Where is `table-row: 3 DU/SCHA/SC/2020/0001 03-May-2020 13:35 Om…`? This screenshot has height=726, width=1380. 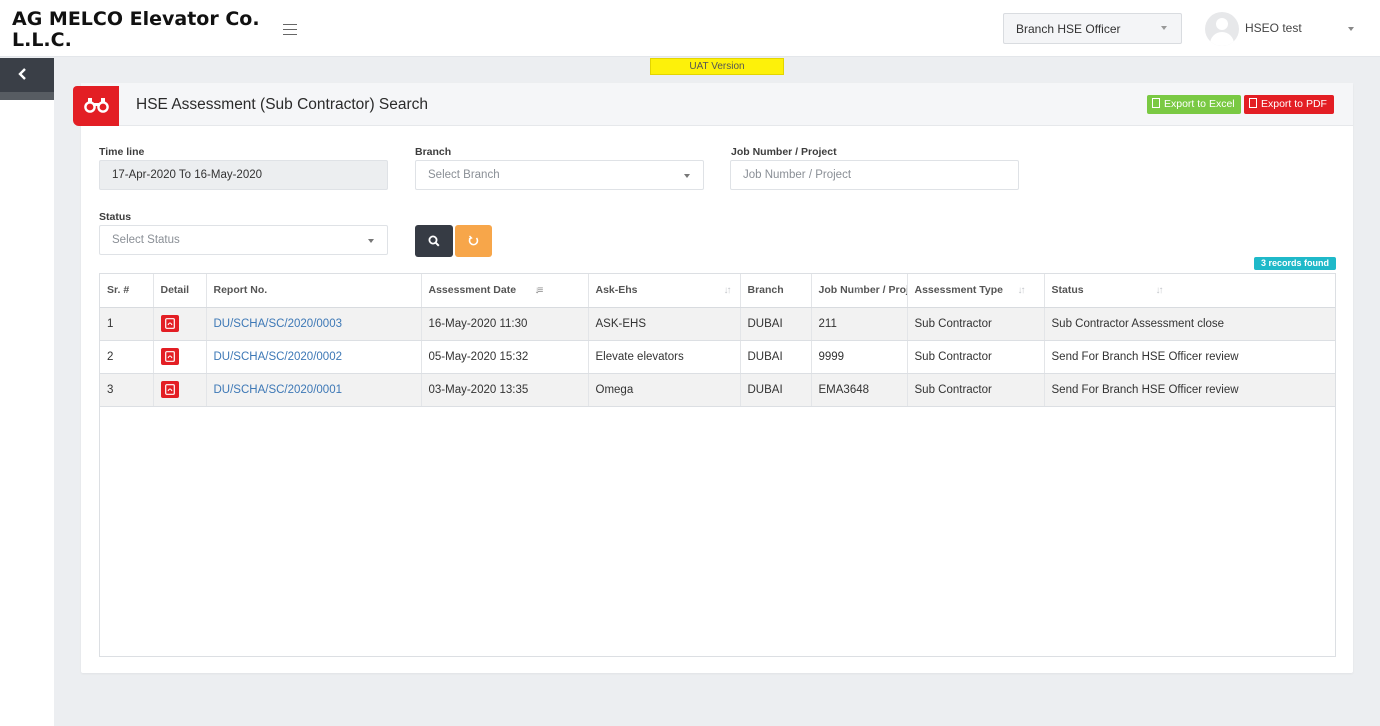
table-row: 3 DU/SCHA/SC/2020/0001 03-May-2020 13:35 Om… is located at coordinates (717, 390).